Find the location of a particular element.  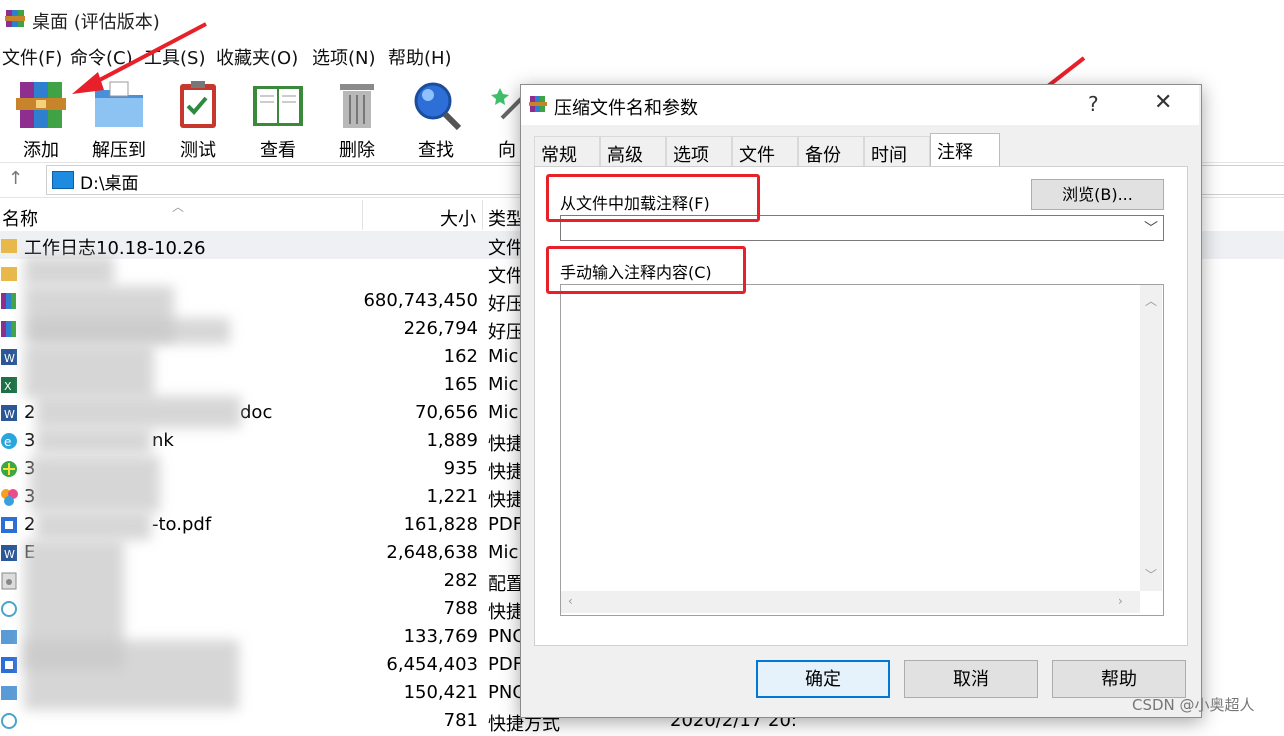

tab-files: 文件 is located at coordinates (765, 151).